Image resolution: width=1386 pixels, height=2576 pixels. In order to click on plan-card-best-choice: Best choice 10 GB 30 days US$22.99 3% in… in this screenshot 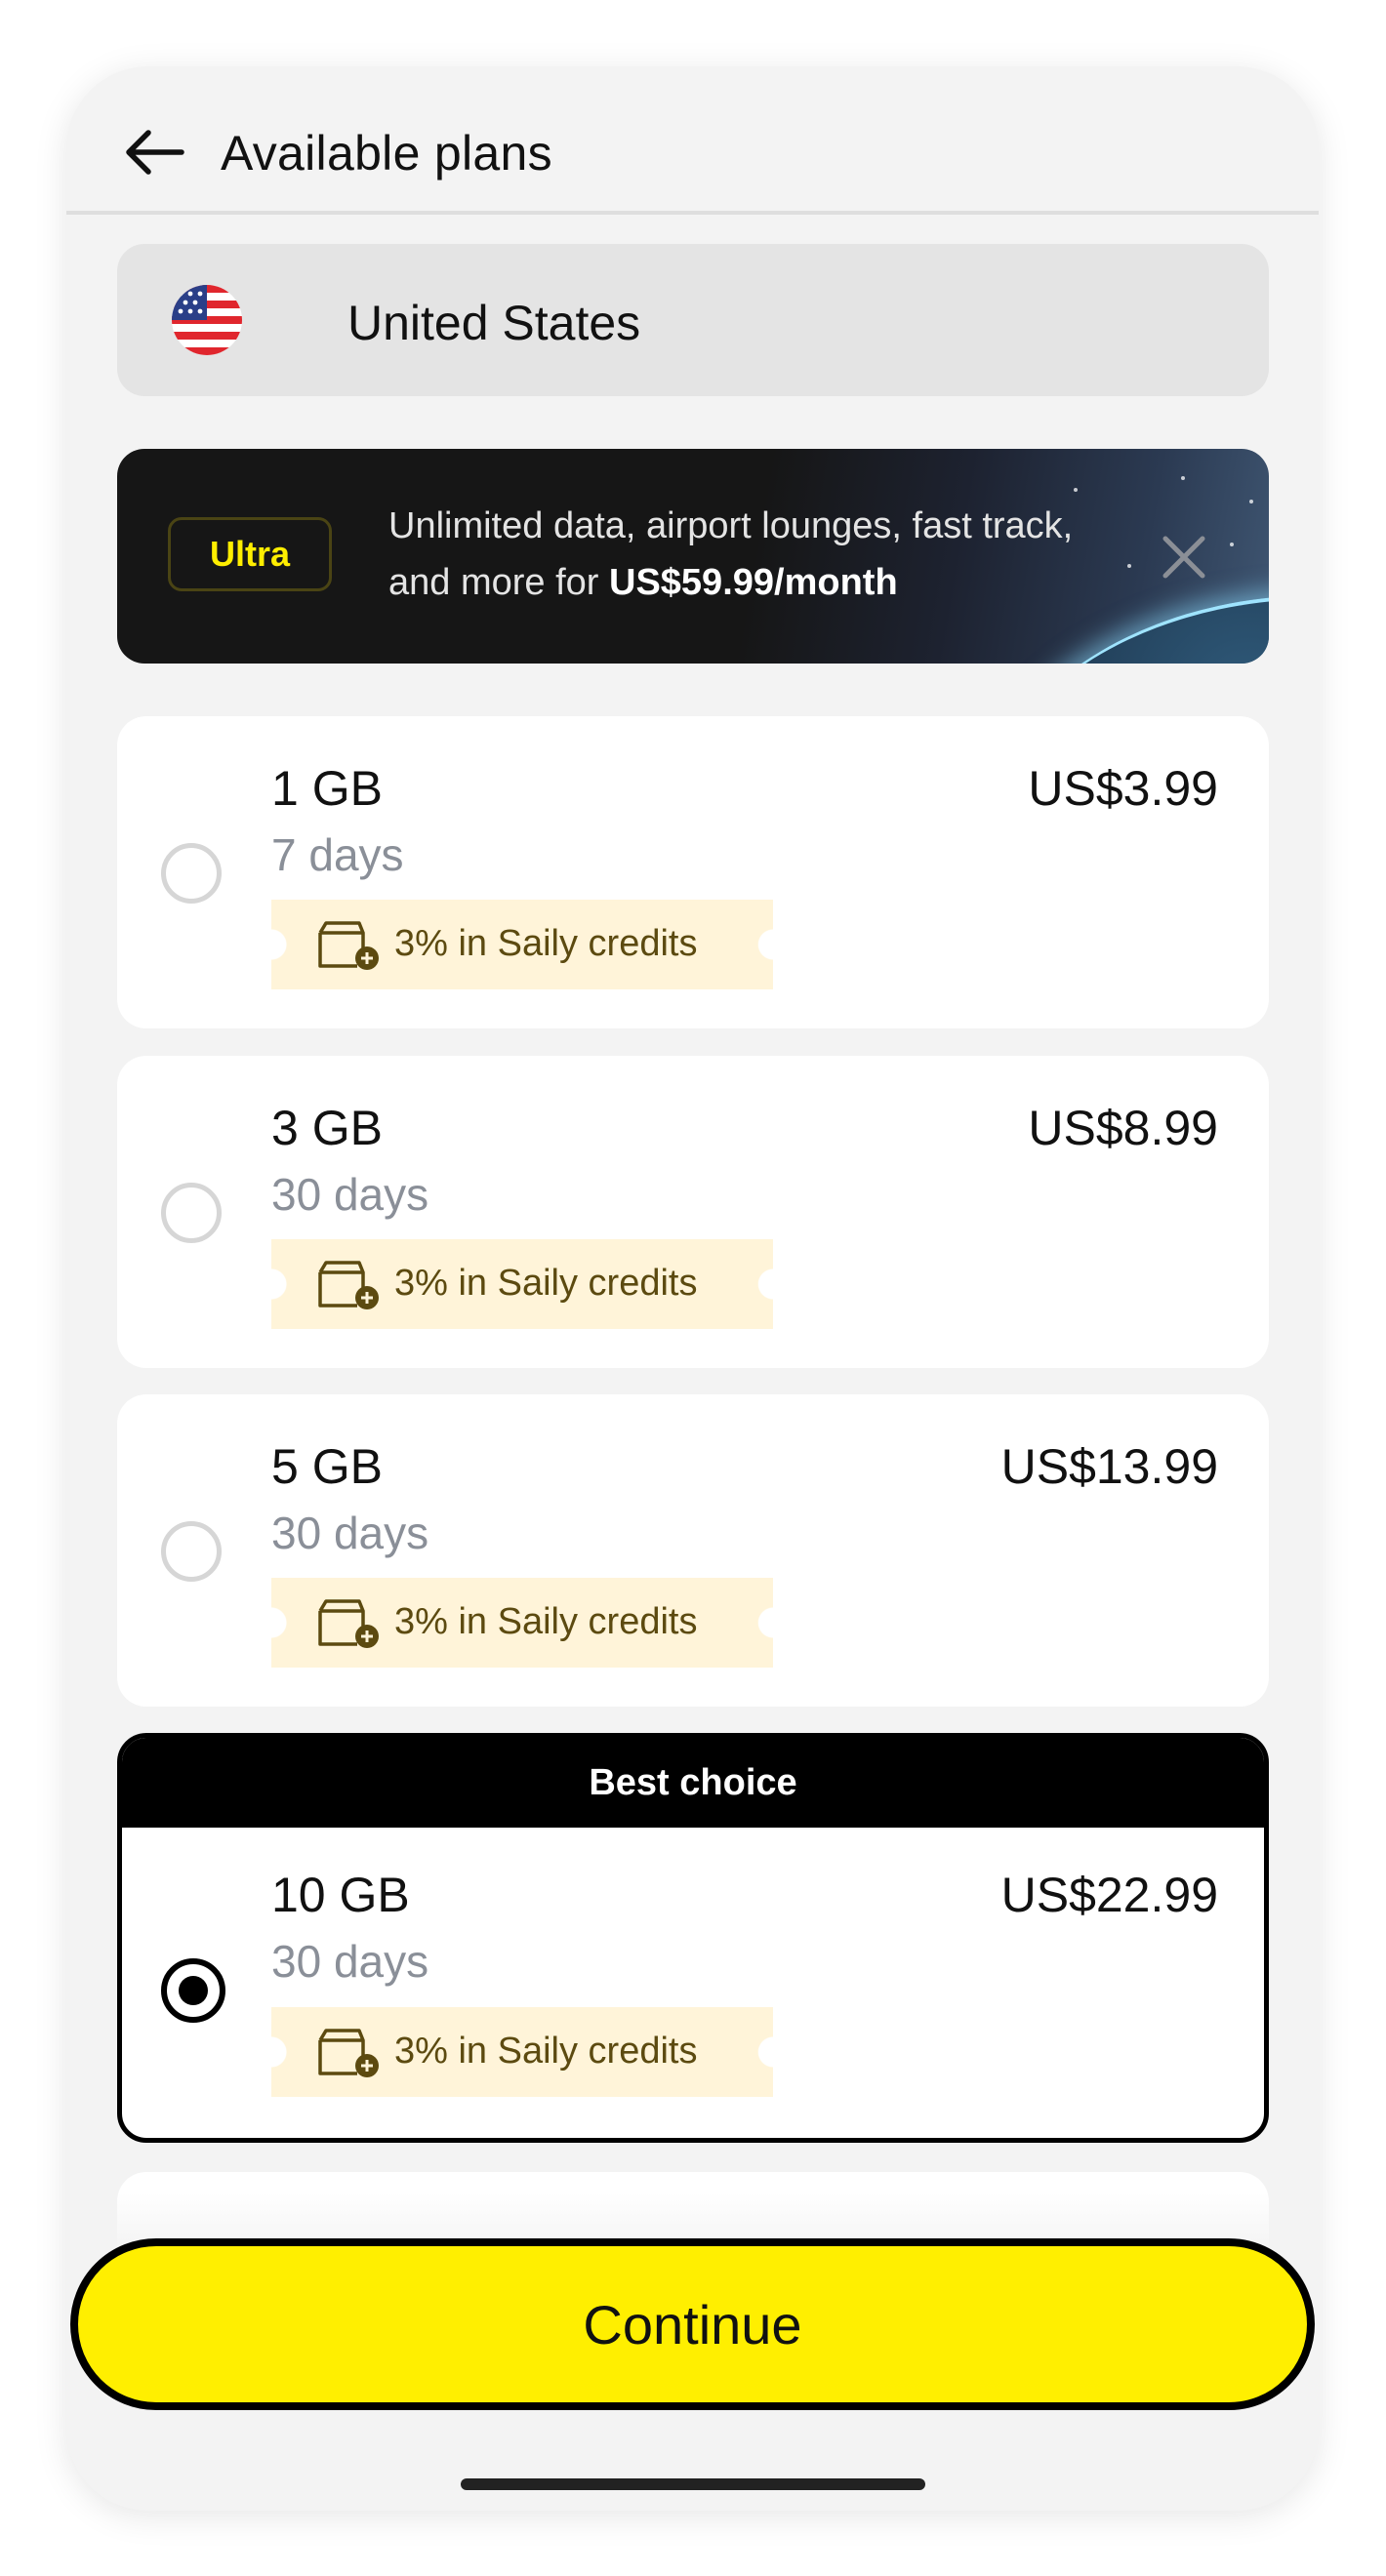, I will do `click(693, 1938)`.